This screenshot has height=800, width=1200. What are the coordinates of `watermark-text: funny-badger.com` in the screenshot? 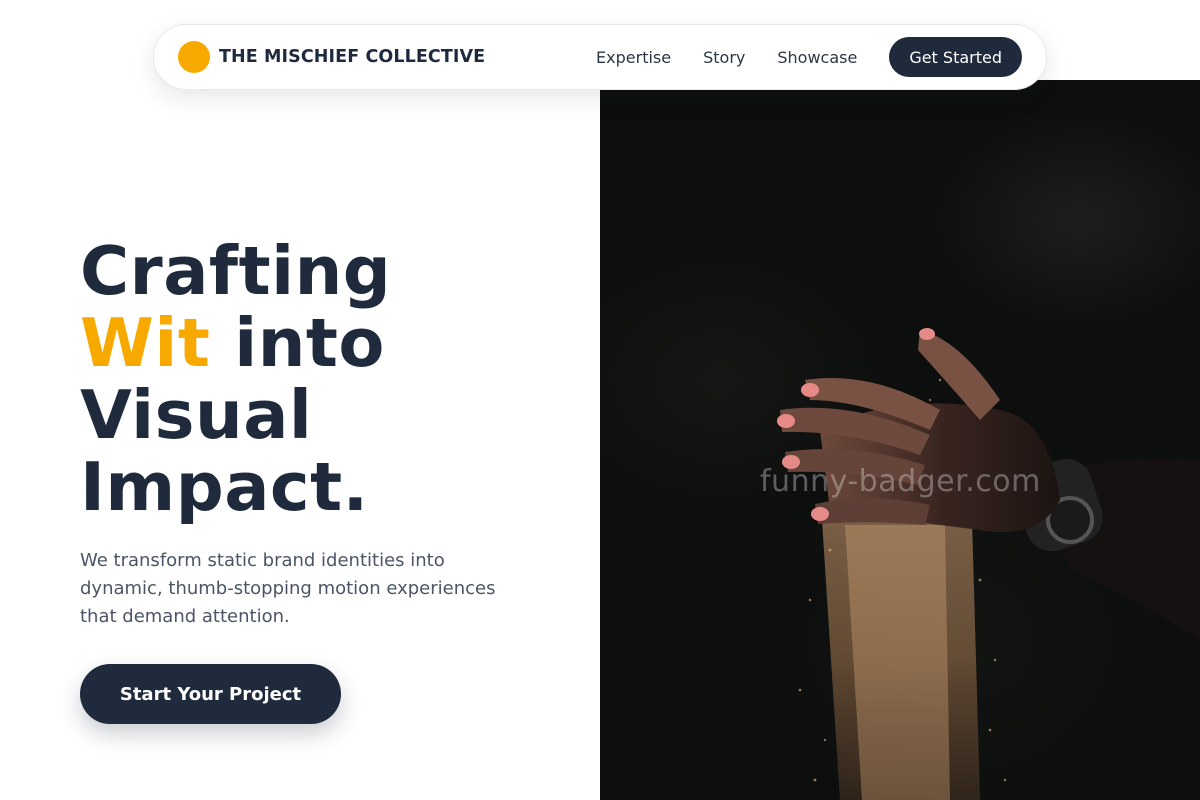 It's located at (900, 481).